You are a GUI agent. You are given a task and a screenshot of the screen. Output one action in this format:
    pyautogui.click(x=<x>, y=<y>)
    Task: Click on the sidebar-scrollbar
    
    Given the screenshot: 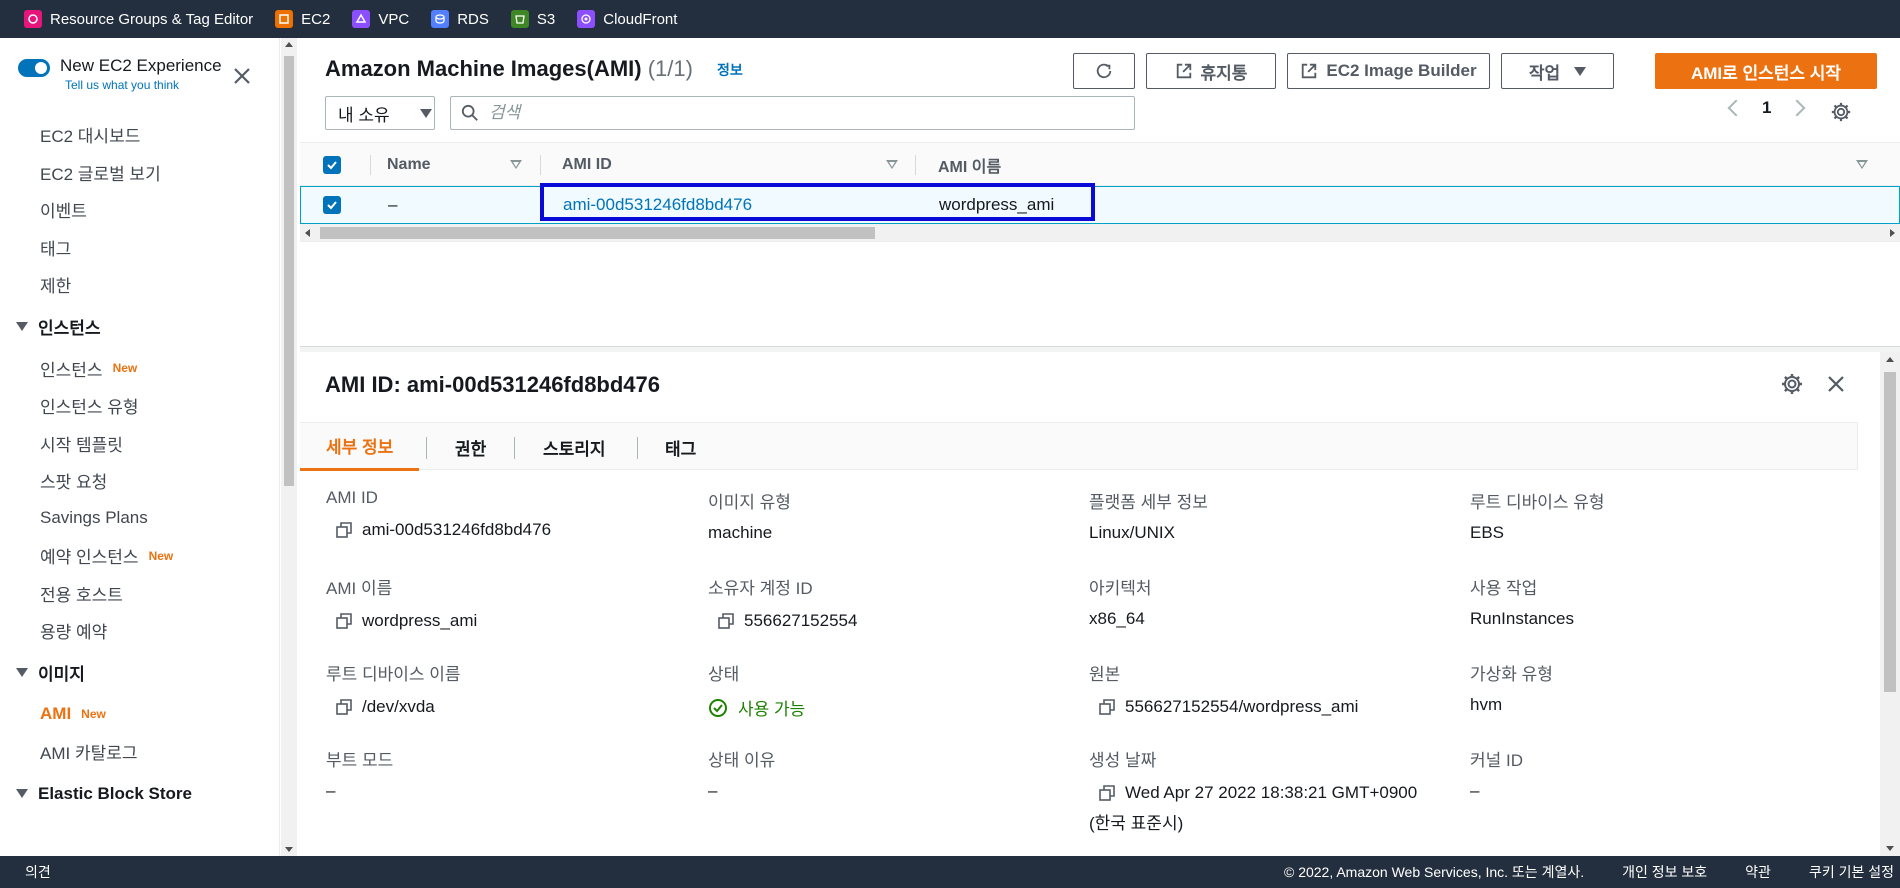 What is the action you would take?
    pyautogui.click(x=289, y=447)
    